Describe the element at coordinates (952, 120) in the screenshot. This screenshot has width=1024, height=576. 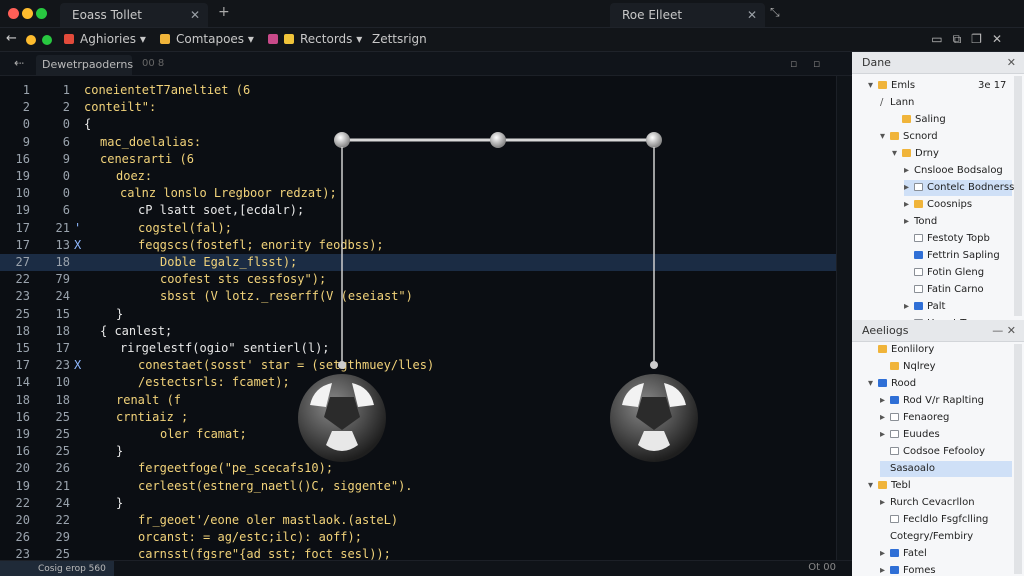
I see `tree-item: Saling` at that location.